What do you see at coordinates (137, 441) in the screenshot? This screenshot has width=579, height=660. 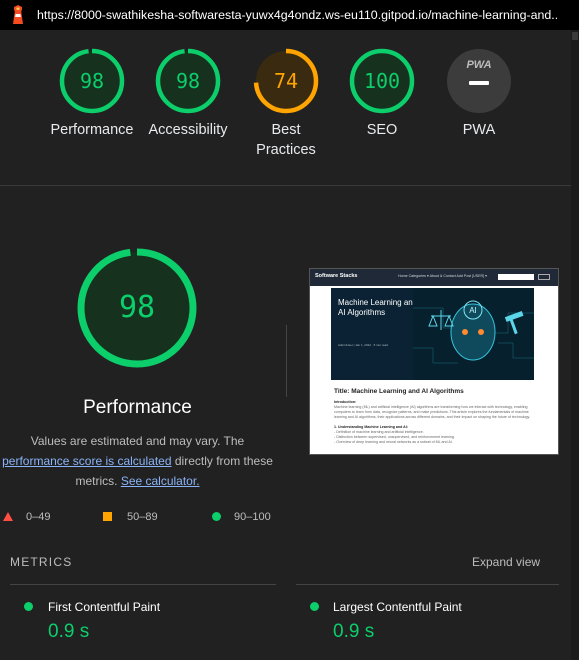 I see `desc-prefix: Values are estimated and may vary. The` at bounding box center [137, 441].